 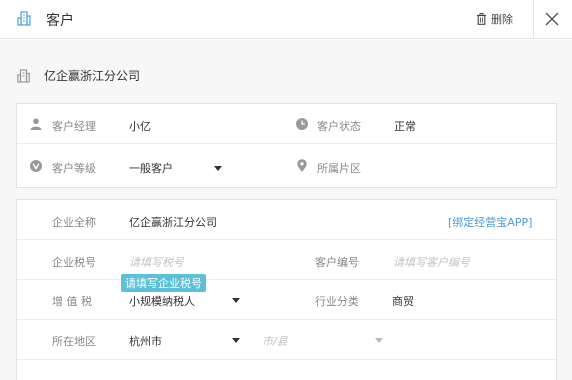 I want to click on location-pin-icon, so click(x=302, y=165).